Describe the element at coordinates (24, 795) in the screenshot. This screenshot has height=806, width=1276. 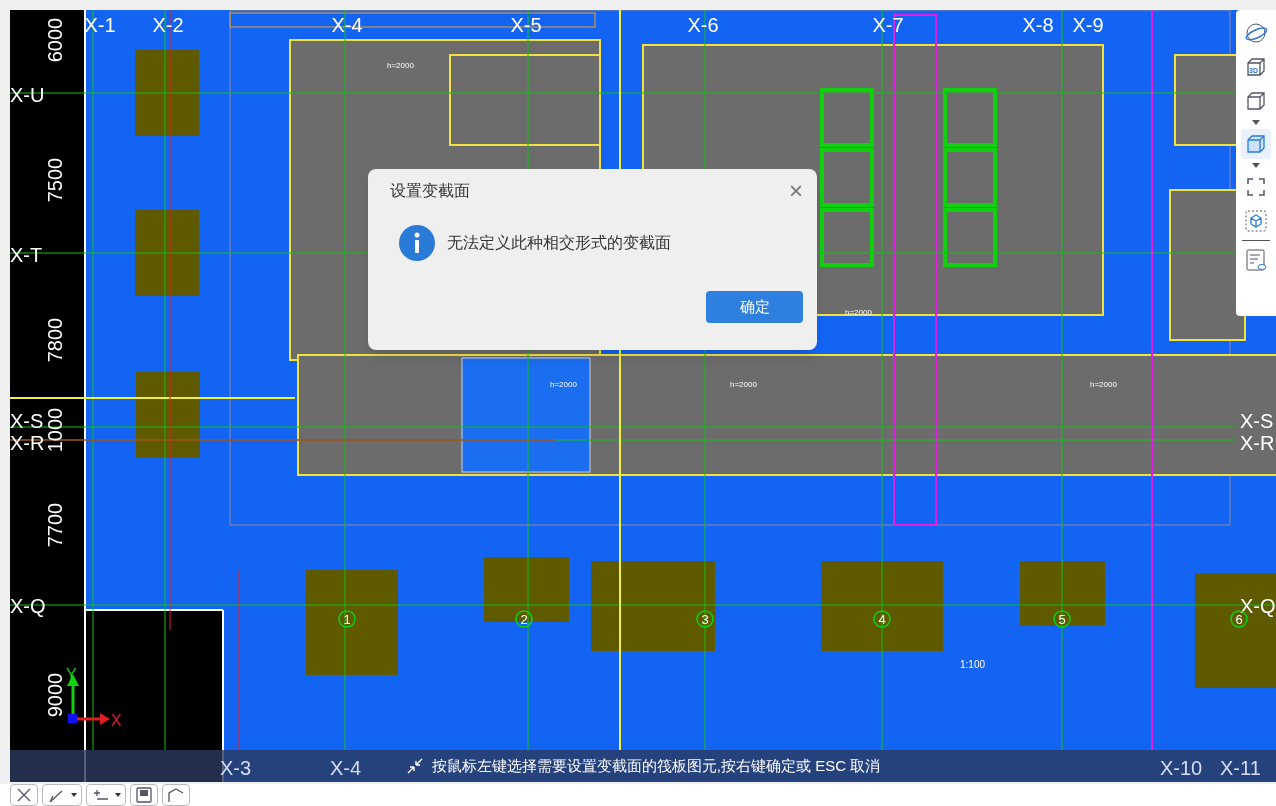
I see `cross-tool-button` at that location.